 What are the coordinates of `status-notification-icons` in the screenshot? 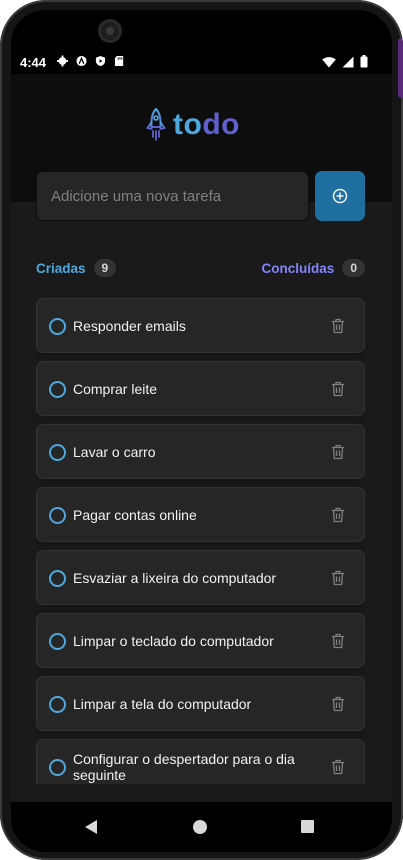 It's located at (91, 61).